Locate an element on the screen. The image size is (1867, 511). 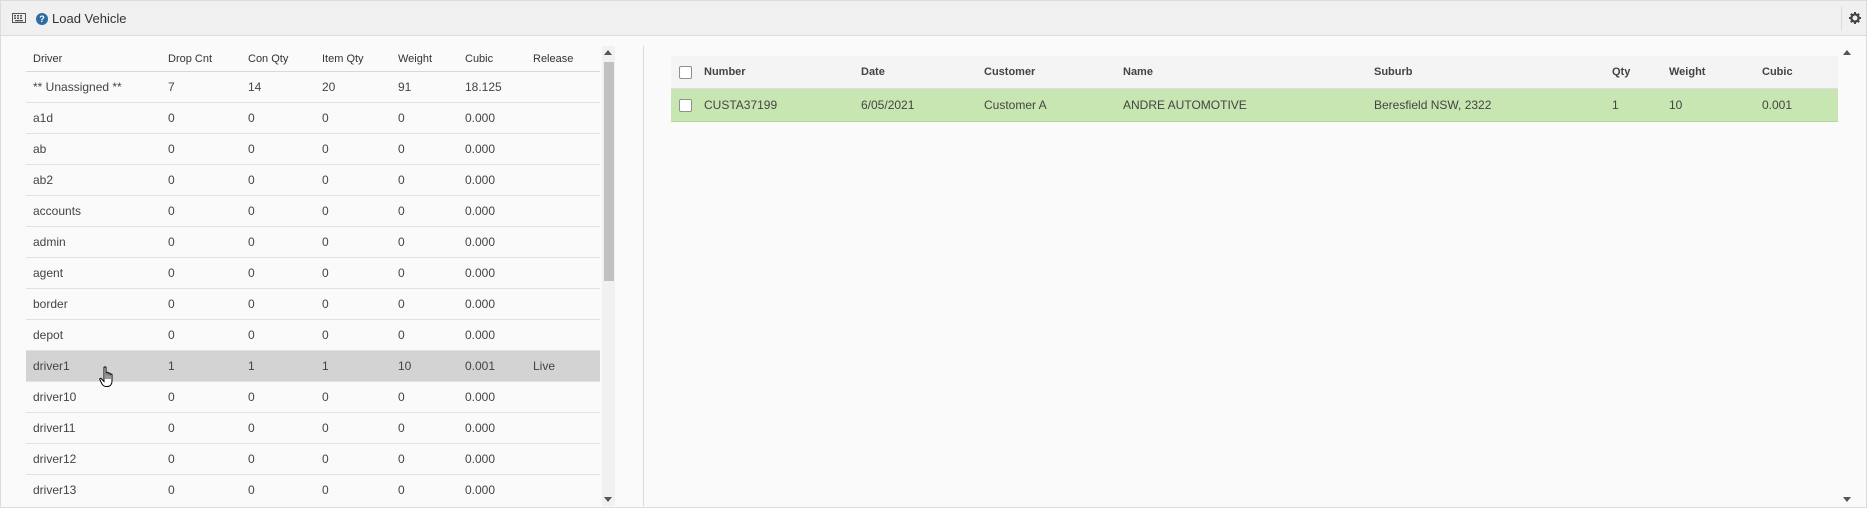
driver-row: driver12 0 0 0 0 0.000 is located at coordinates (313, 459).